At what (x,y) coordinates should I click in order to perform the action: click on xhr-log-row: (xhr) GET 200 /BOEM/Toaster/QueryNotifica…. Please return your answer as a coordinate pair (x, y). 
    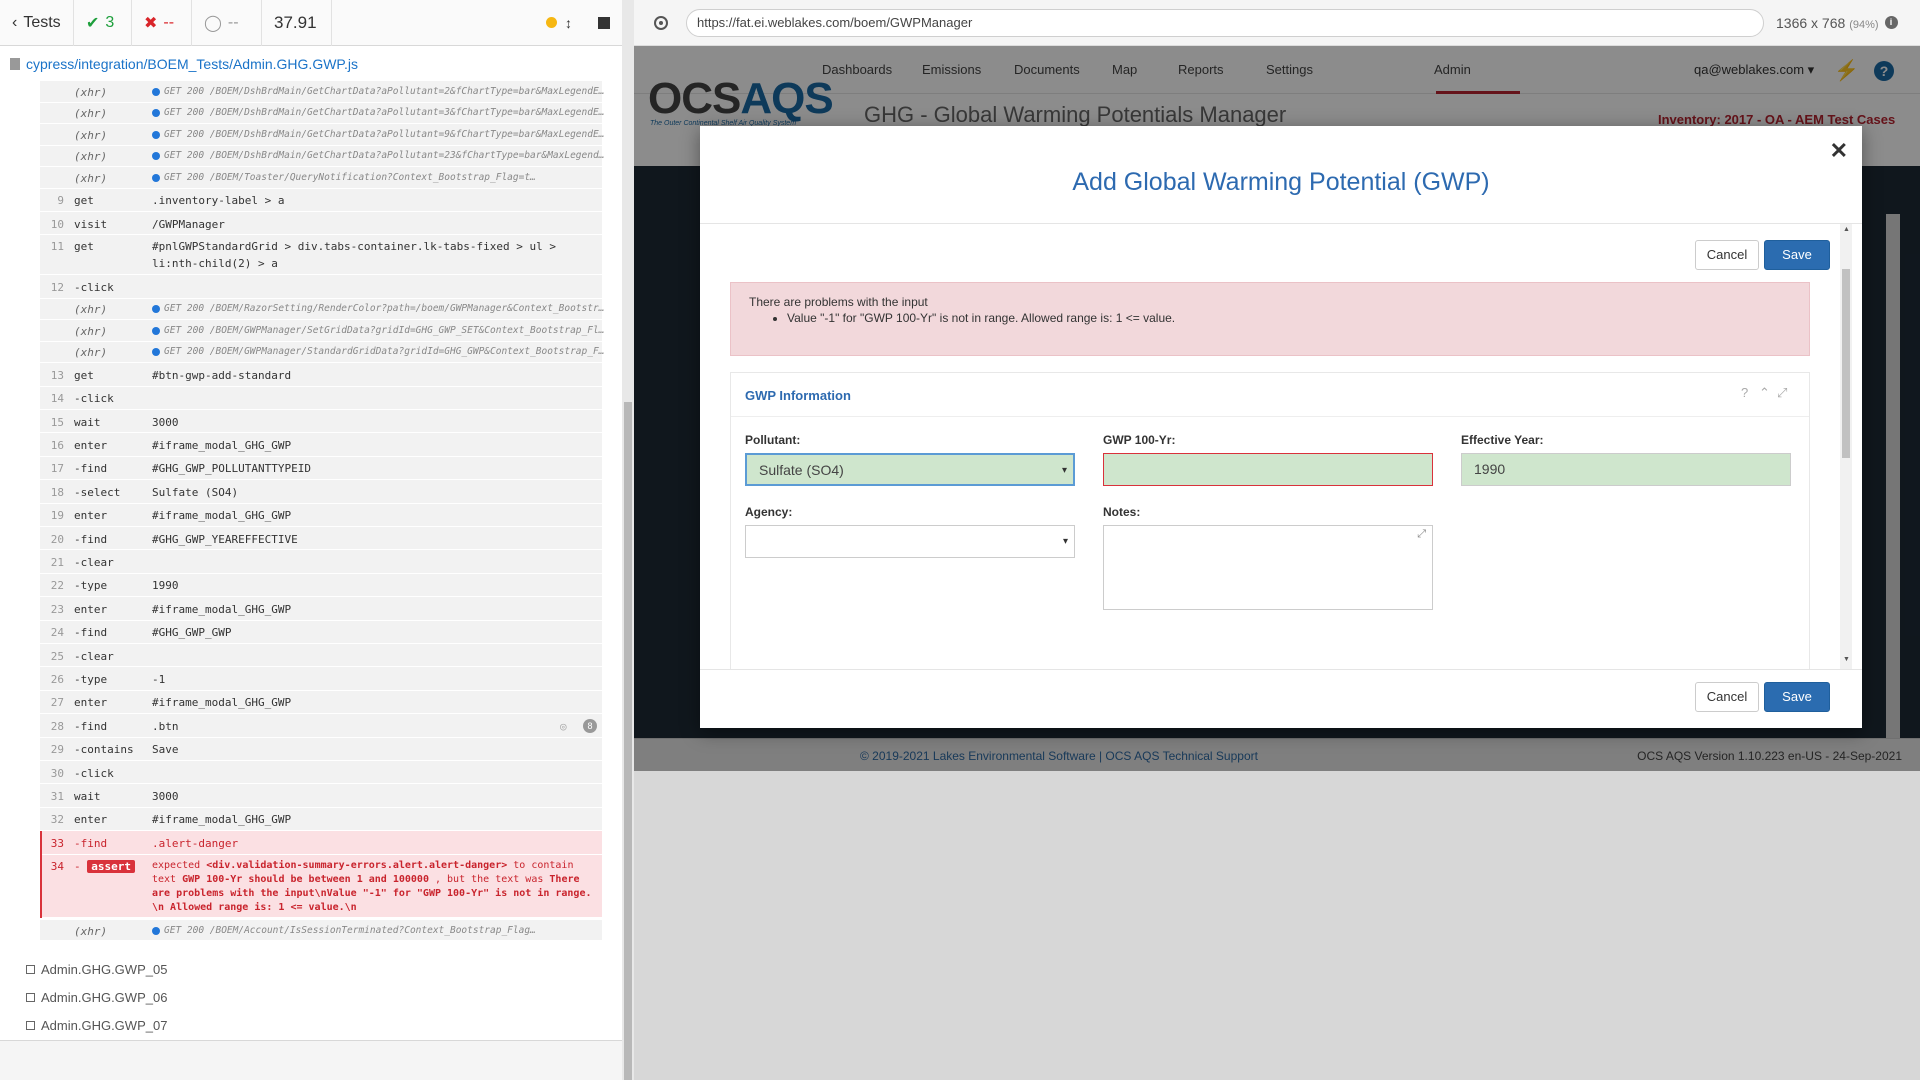
    Looking at the image, I should click on (321, 178).